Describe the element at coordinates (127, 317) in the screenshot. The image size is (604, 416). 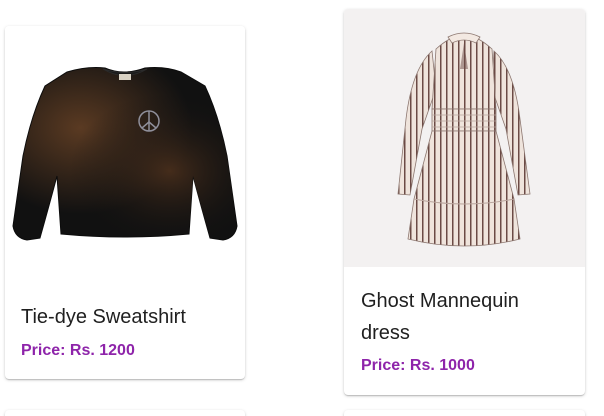
I see `product-title: Tie-dye Sweatshirt` at that location.